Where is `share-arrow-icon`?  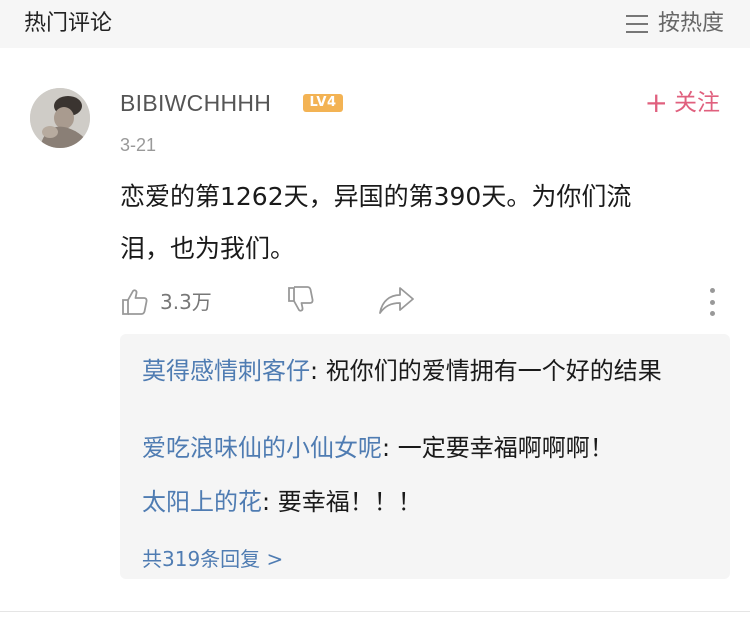 share-arrow-icon is located at coordinates (396, 300).